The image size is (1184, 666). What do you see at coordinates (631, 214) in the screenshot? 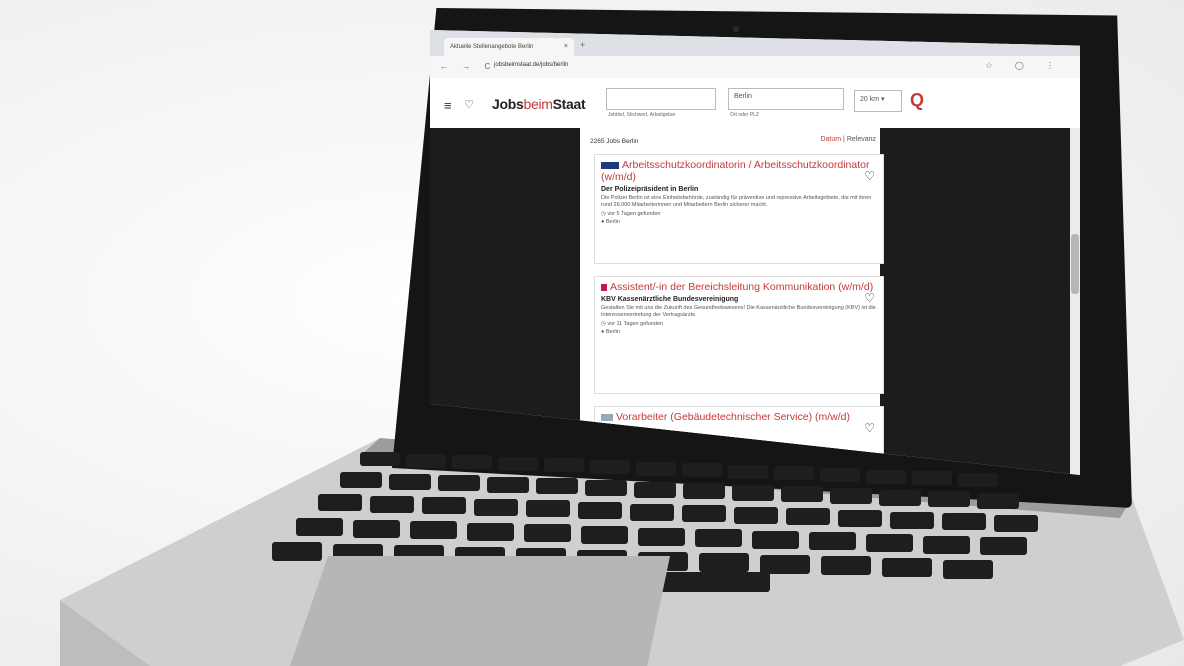
I see `job-age: ◷ vor 5 Tagen gefunden` at bounding box center [631, 214].